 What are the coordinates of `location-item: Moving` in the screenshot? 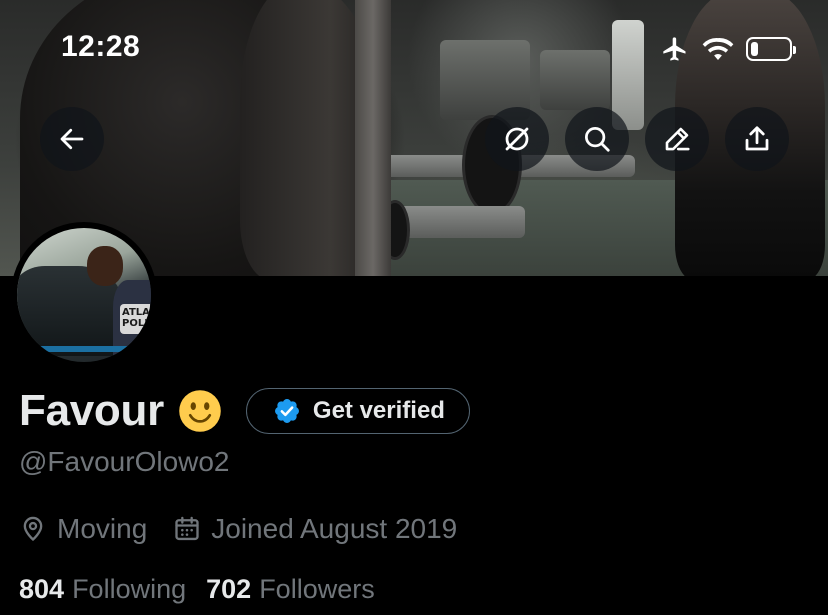 It's located at (83, 529).